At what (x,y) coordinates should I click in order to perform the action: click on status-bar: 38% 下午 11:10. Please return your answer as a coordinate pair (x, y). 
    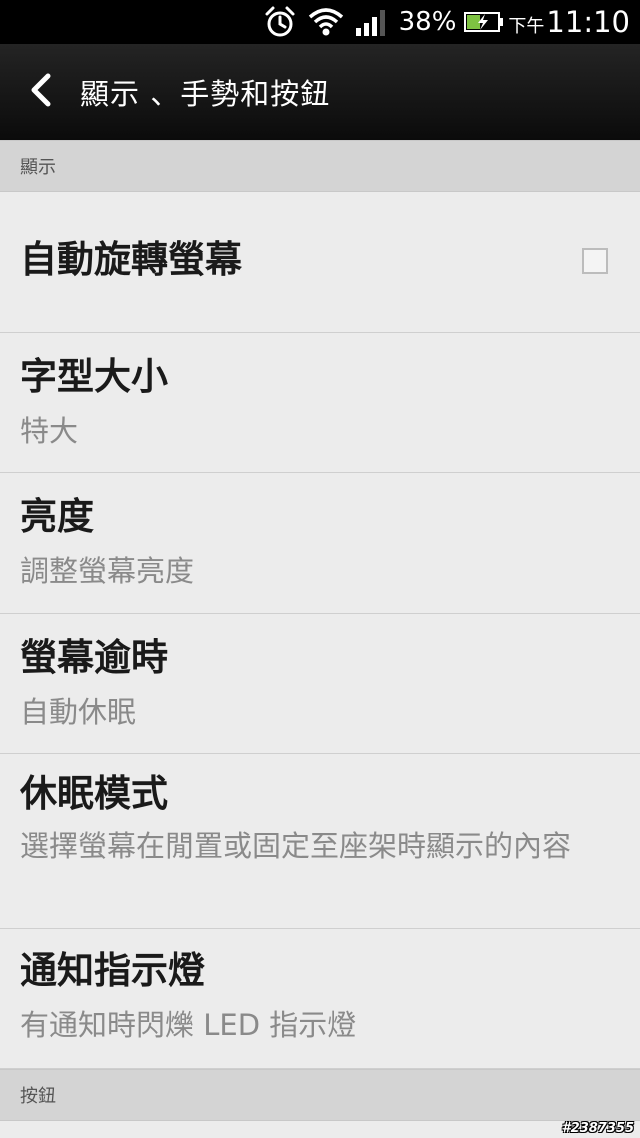
    Looking at the image, I should click on (320, 22).